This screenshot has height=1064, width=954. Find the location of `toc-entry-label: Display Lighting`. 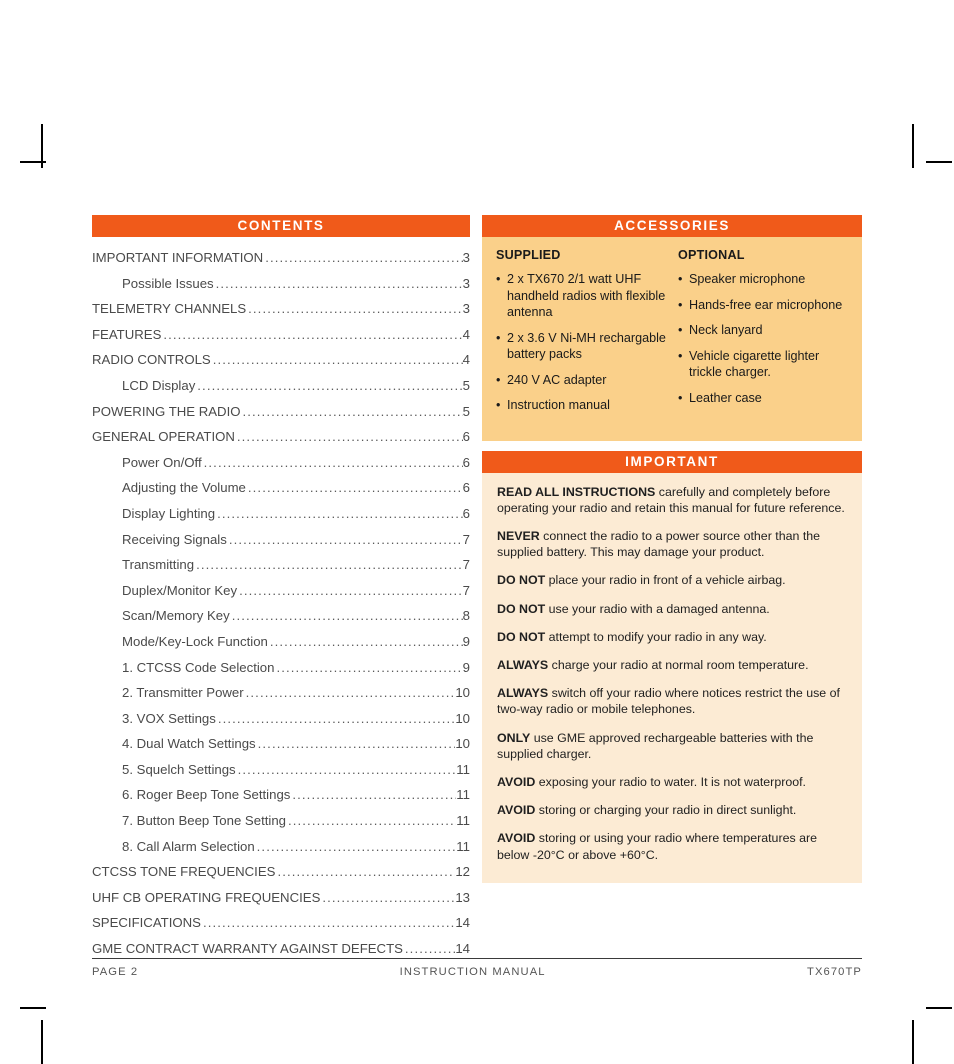

toc-entry-label: Display Lighting is located at coordinates (169, 513).